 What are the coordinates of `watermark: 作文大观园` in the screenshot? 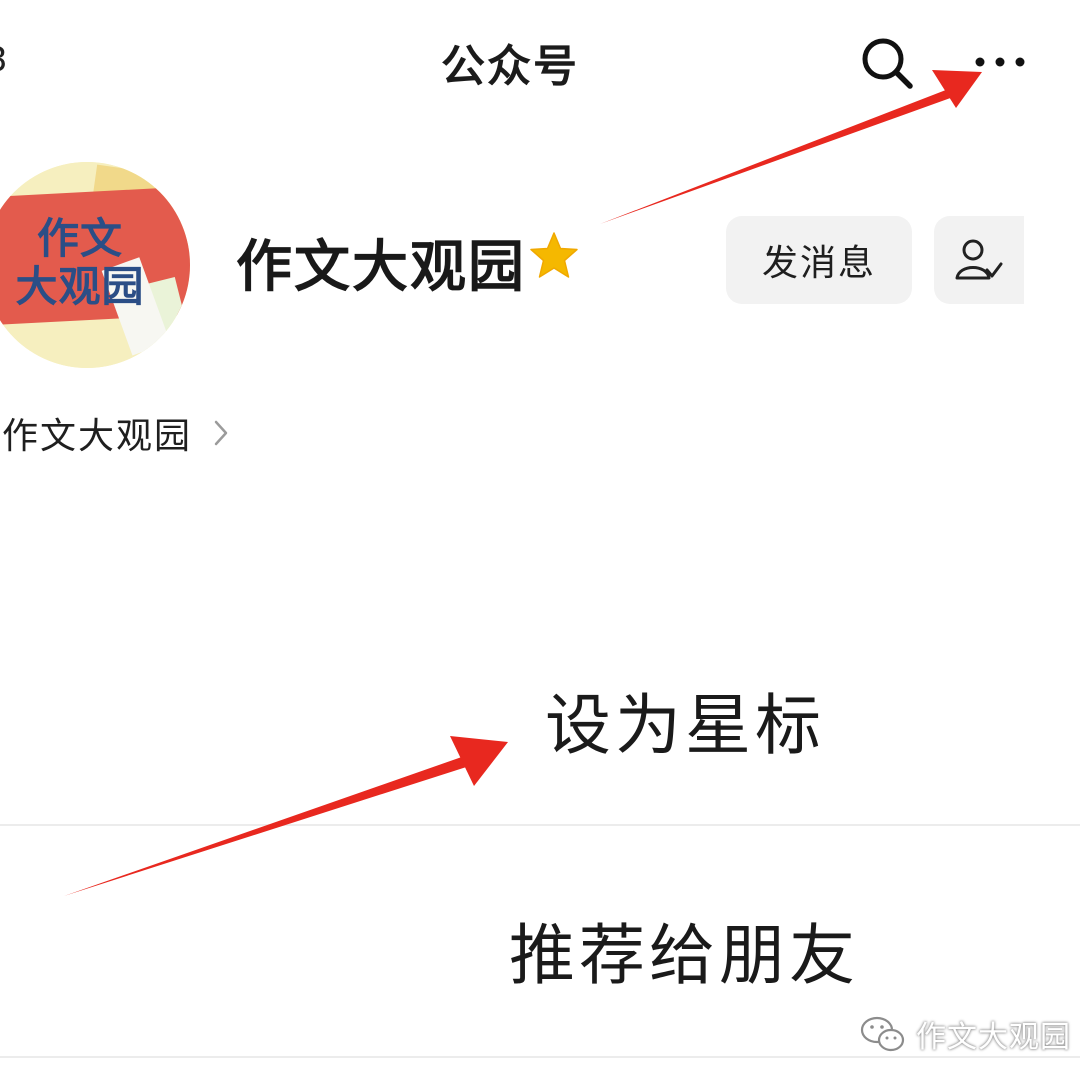 It's located at (965, 1034).